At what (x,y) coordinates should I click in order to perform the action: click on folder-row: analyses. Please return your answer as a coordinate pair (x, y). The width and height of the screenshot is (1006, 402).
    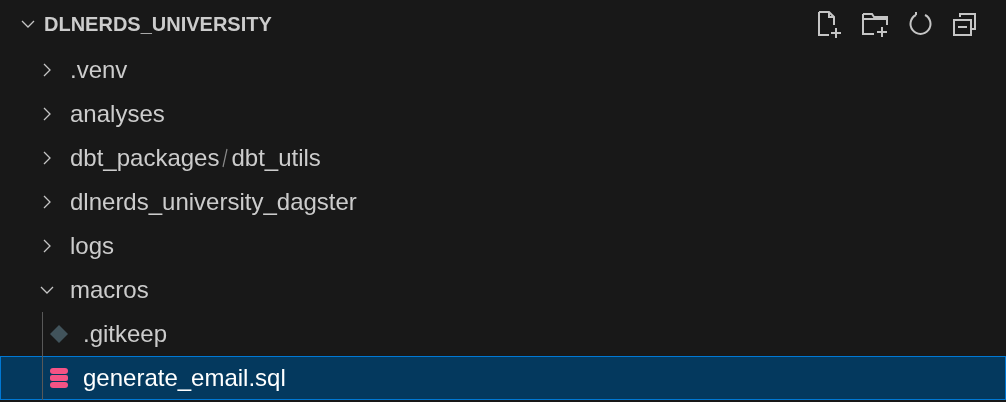
    Looking at the image, I should click on (503, 114).